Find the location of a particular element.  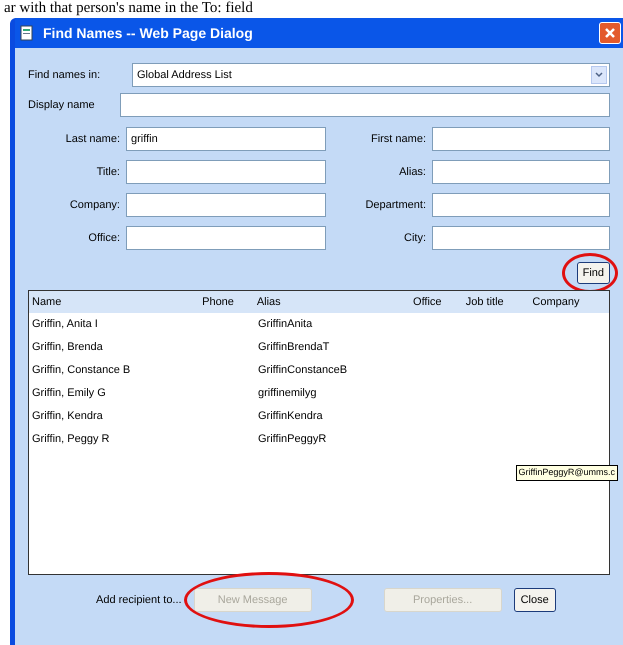

field-label: Department: is located at coordinates (395, 205).